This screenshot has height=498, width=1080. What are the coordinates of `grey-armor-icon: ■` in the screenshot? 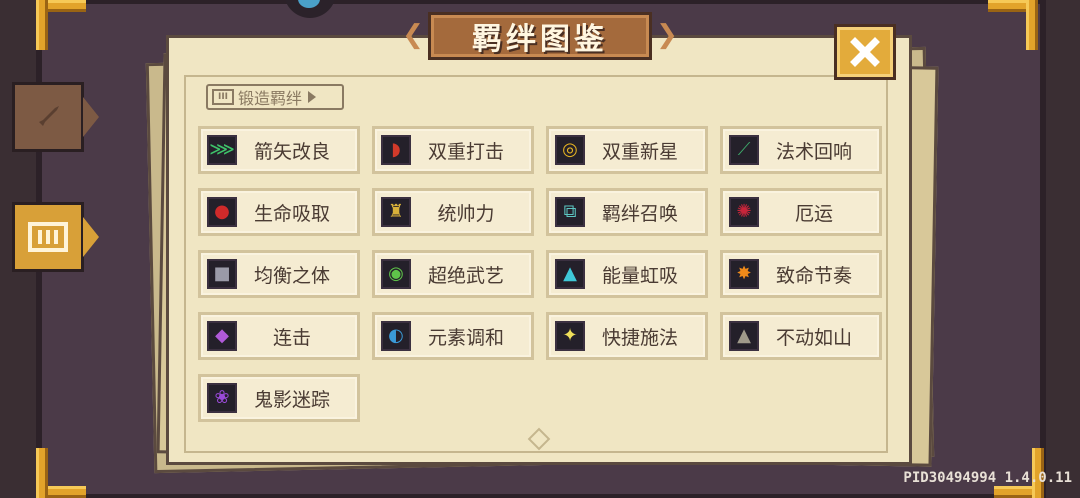 It's located at (222, 274).